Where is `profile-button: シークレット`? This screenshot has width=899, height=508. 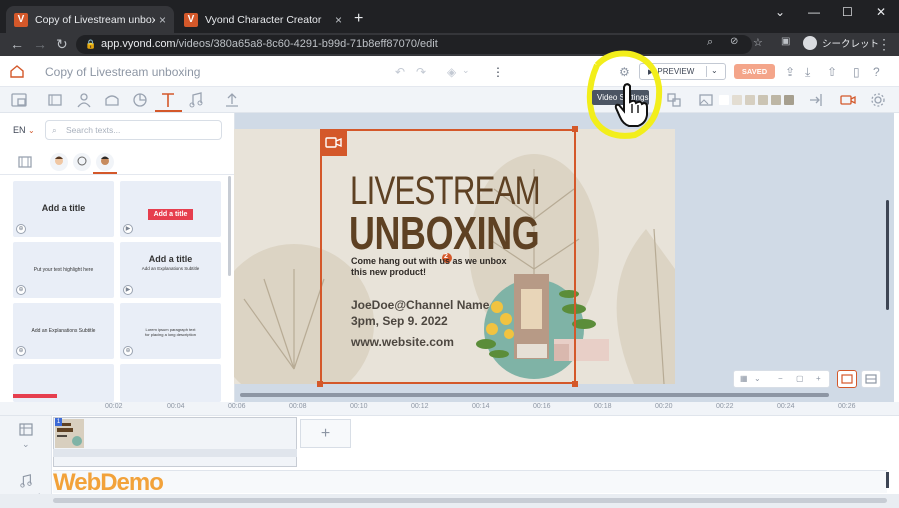
profile-button: シークレット is located at coordinates (841, 43).